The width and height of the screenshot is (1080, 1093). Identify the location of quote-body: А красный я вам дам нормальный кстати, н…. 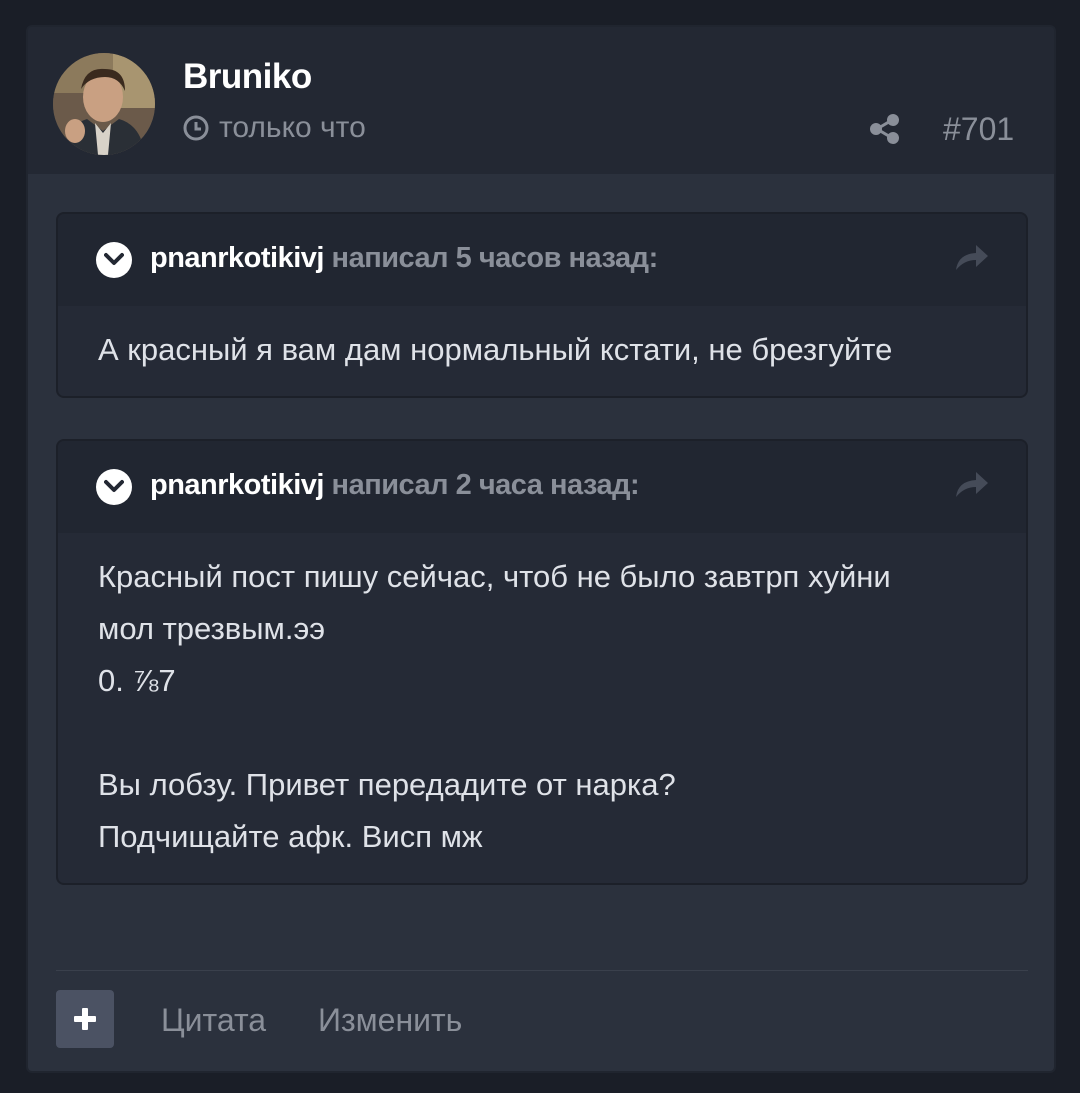
(542, 351).